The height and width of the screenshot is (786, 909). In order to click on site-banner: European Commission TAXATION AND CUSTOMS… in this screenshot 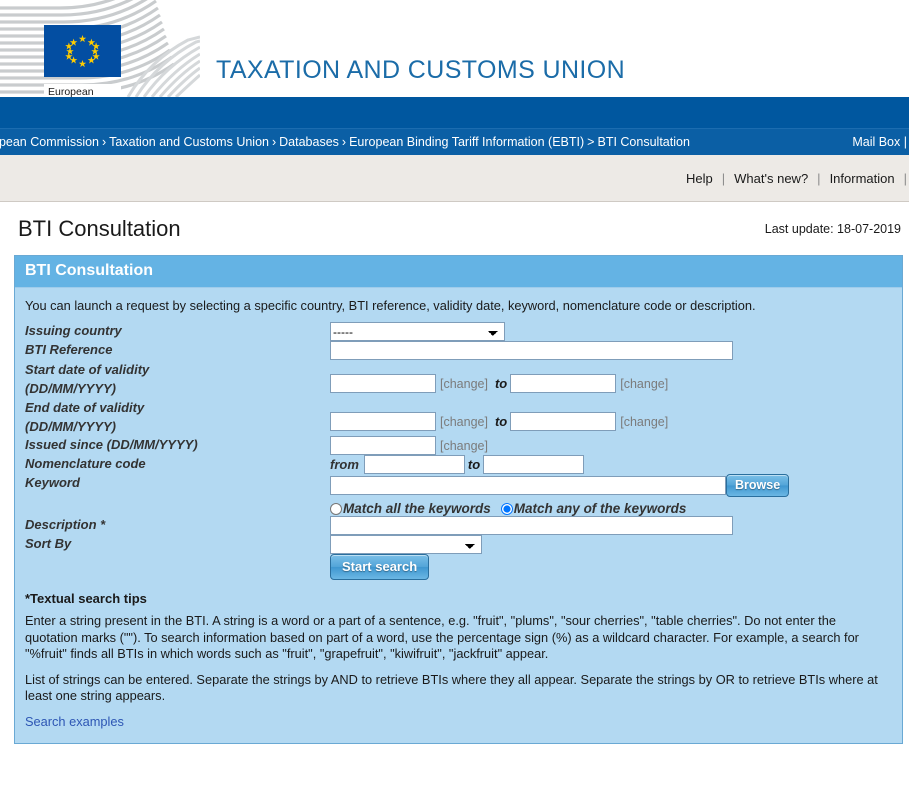, I will do `click(454, 48)`.